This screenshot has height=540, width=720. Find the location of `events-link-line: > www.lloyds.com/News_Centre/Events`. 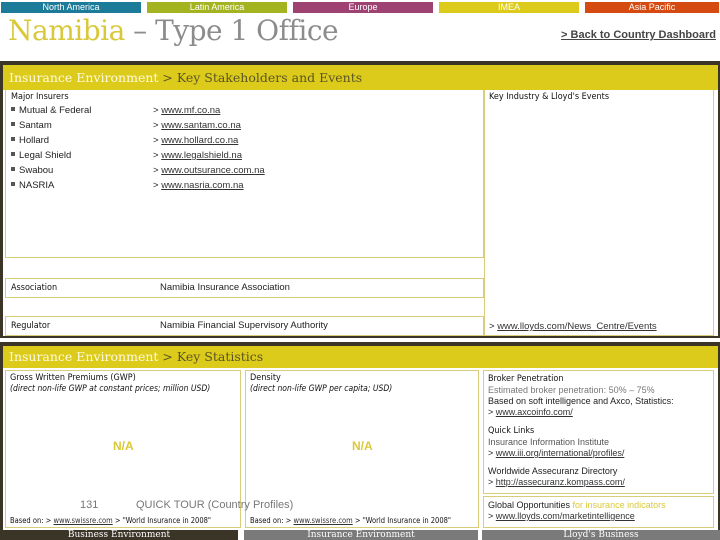

events-link-line: > www.lloyds.com/News_Centre/Events is located at coordinates (573, 326).